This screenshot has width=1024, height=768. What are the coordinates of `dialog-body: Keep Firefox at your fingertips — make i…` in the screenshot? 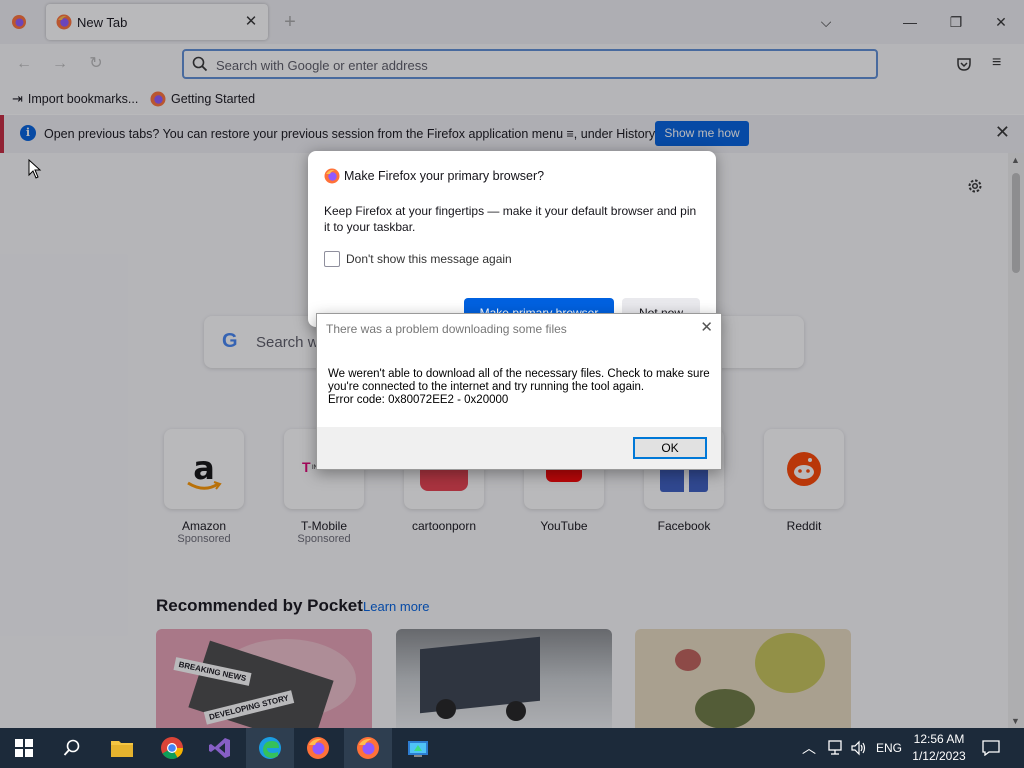 It's located at (510, 219).